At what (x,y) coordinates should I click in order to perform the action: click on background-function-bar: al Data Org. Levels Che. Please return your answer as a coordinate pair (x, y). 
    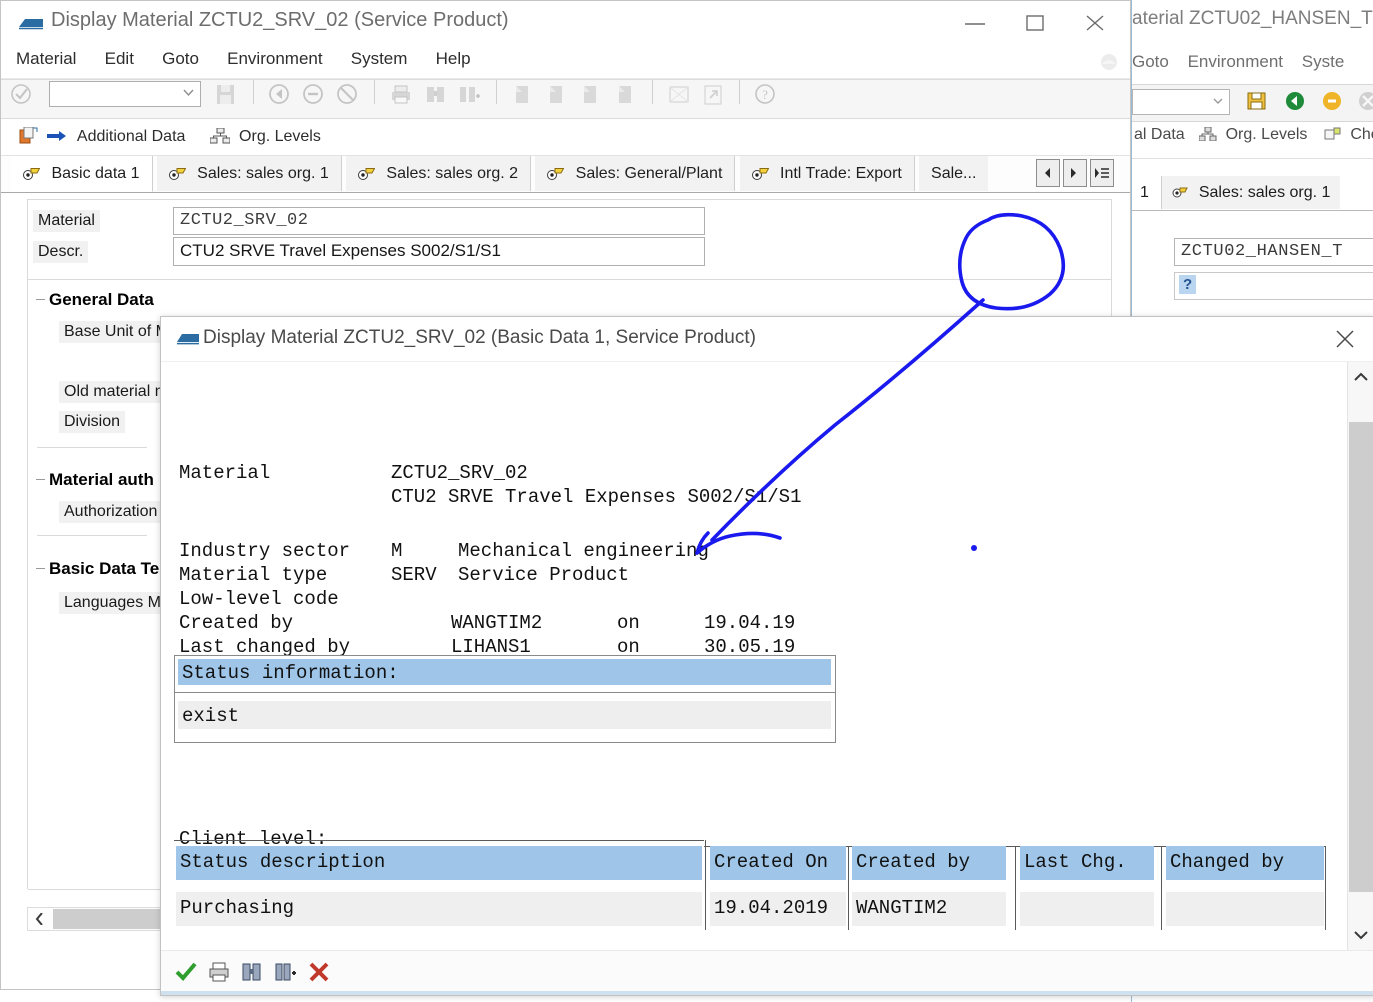
    Looking at the image, I should click on (1252, 142).